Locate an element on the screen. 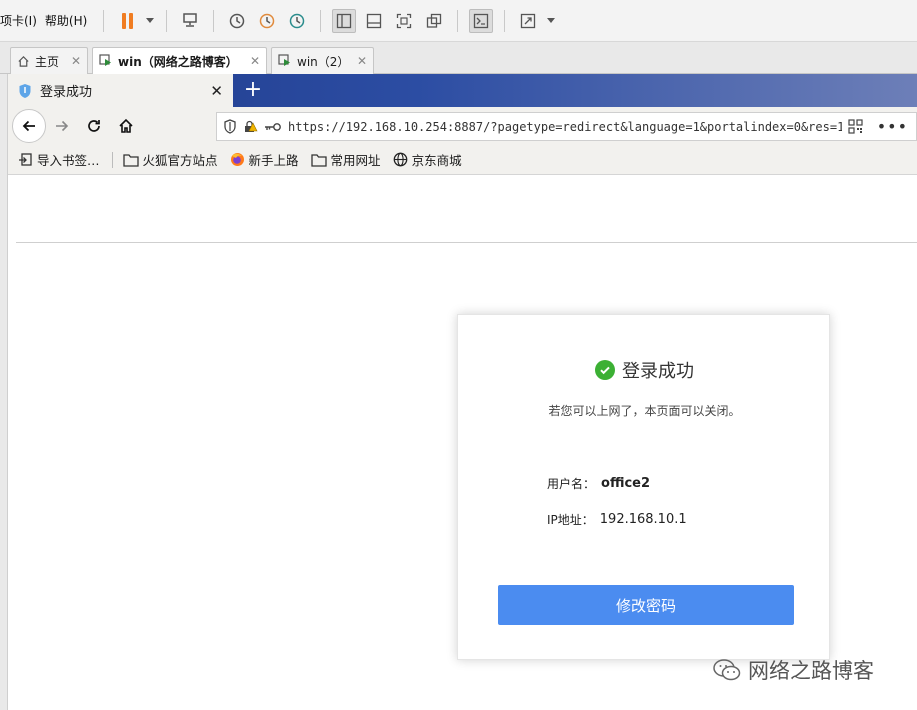 The image size is (917, 710). home-button is located at coordinates (126, 126).